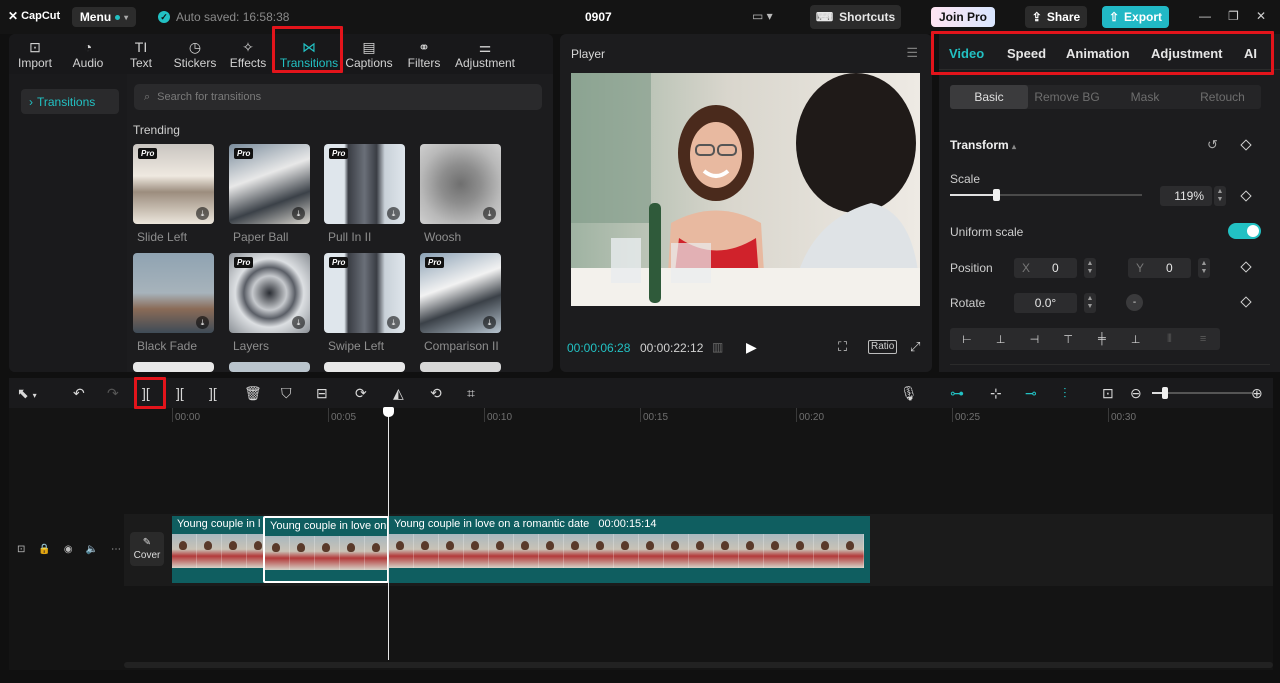 The width and height of the screenshot is (1280, 683). Describe the element at coordinates (842, 347) in the screenshot. I see `fullscreen-screenshot-icon: ⛶` at that location.